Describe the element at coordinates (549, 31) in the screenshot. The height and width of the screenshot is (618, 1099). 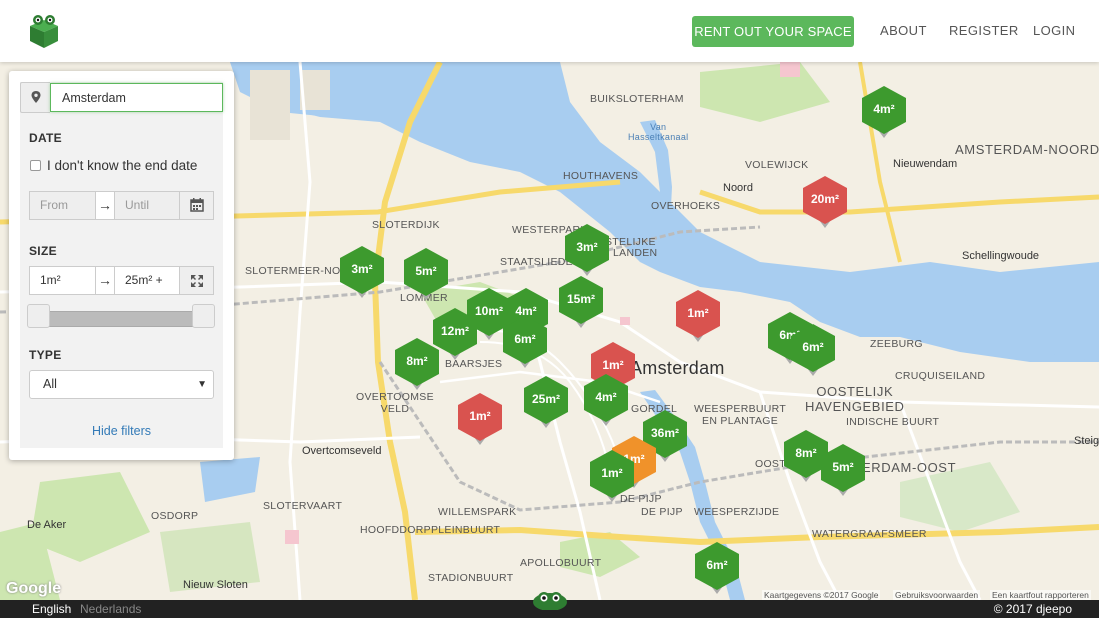
I see `header: RENT OUT YOUR SPACE ABOUT REGISTER LOGIN` at that location.